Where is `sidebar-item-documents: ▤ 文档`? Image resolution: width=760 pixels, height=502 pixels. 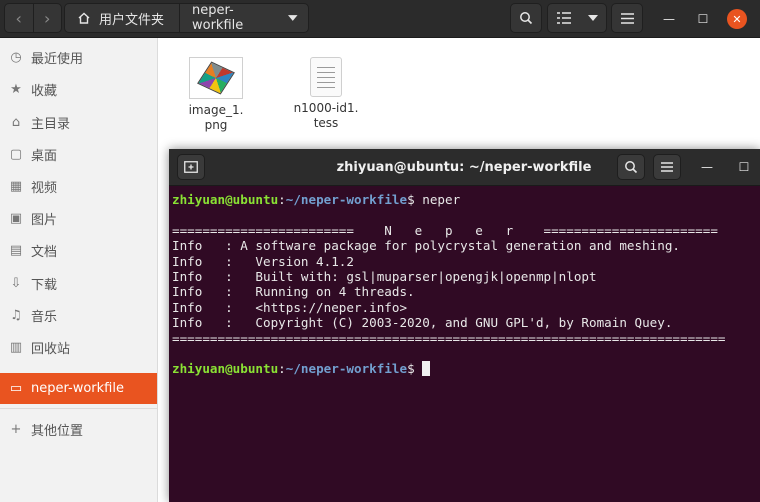
sidebar-item-documents: ▤ 文档 is located at coordinates (78, 250).